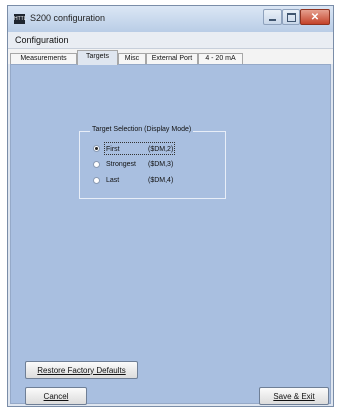 The width and height of the screenshot is (341, 414). I want to click on title-bar: HTTL S200 configuration ✕, so click(170, 19).